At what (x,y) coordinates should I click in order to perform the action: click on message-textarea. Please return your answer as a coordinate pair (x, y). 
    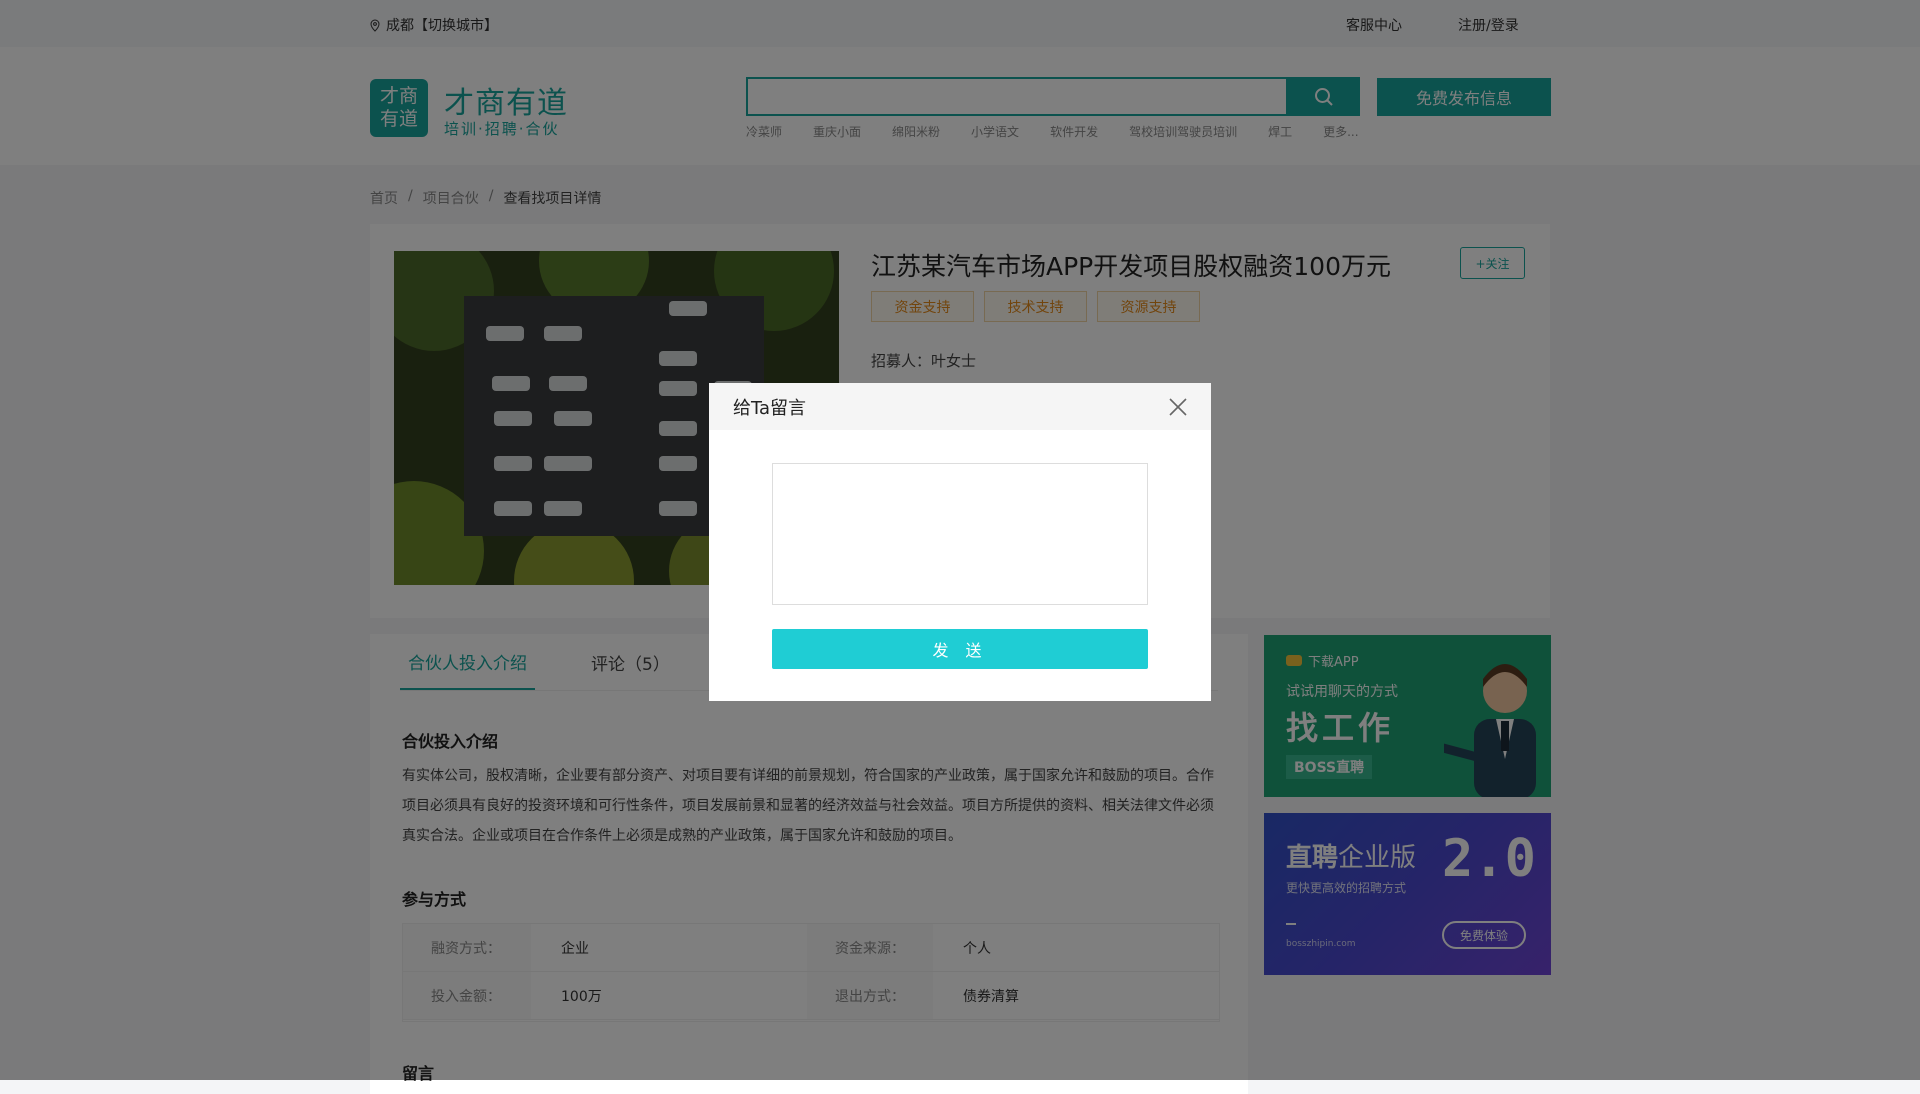
    Looking at the image, I should click on (960, 534).